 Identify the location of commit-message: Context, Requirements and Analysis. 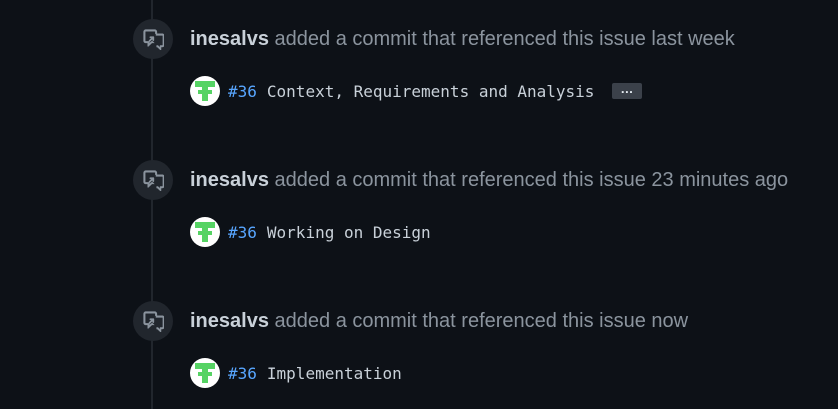
(431, 91).